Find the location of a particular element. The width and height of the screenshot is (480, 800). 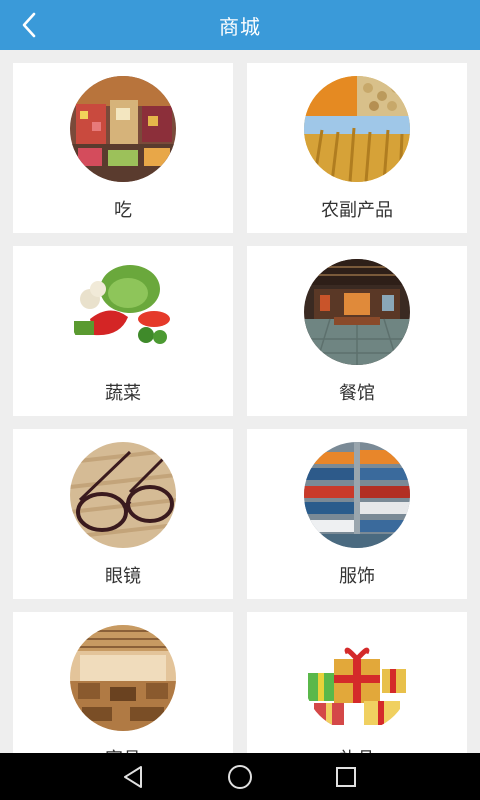

category-card-furniture: 家具 is located at coordinates (123, 682).